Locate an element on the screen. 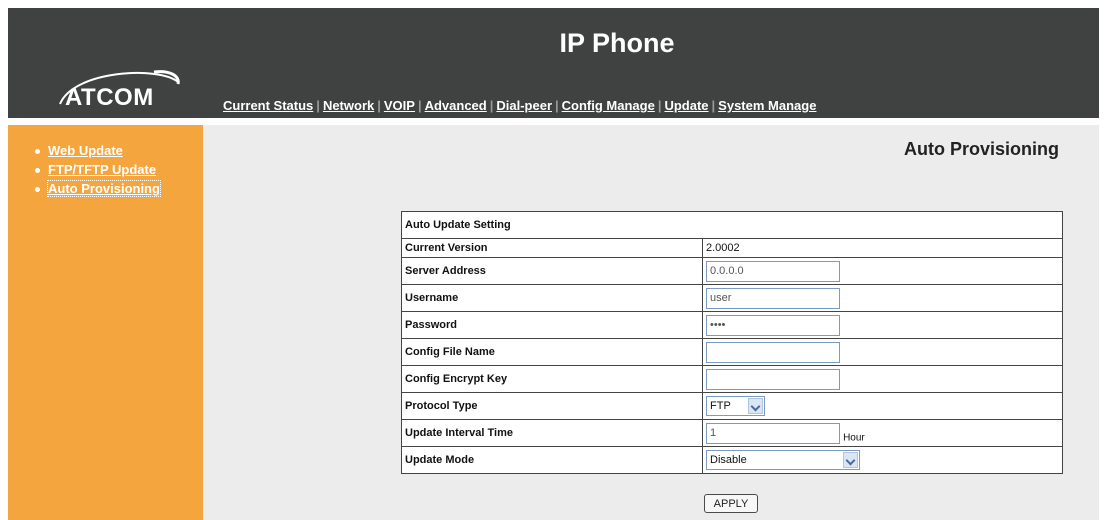  nav-current-status: Current Status is located at coordinates (268, 105).